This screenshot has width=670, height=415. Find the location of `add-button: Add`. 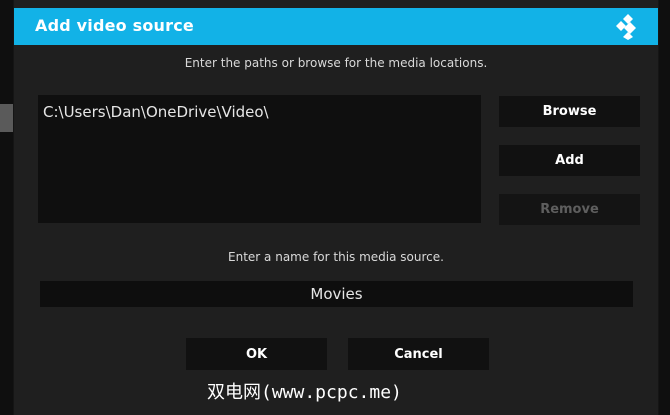

add-button: Add is located at coordinates (569, 160).